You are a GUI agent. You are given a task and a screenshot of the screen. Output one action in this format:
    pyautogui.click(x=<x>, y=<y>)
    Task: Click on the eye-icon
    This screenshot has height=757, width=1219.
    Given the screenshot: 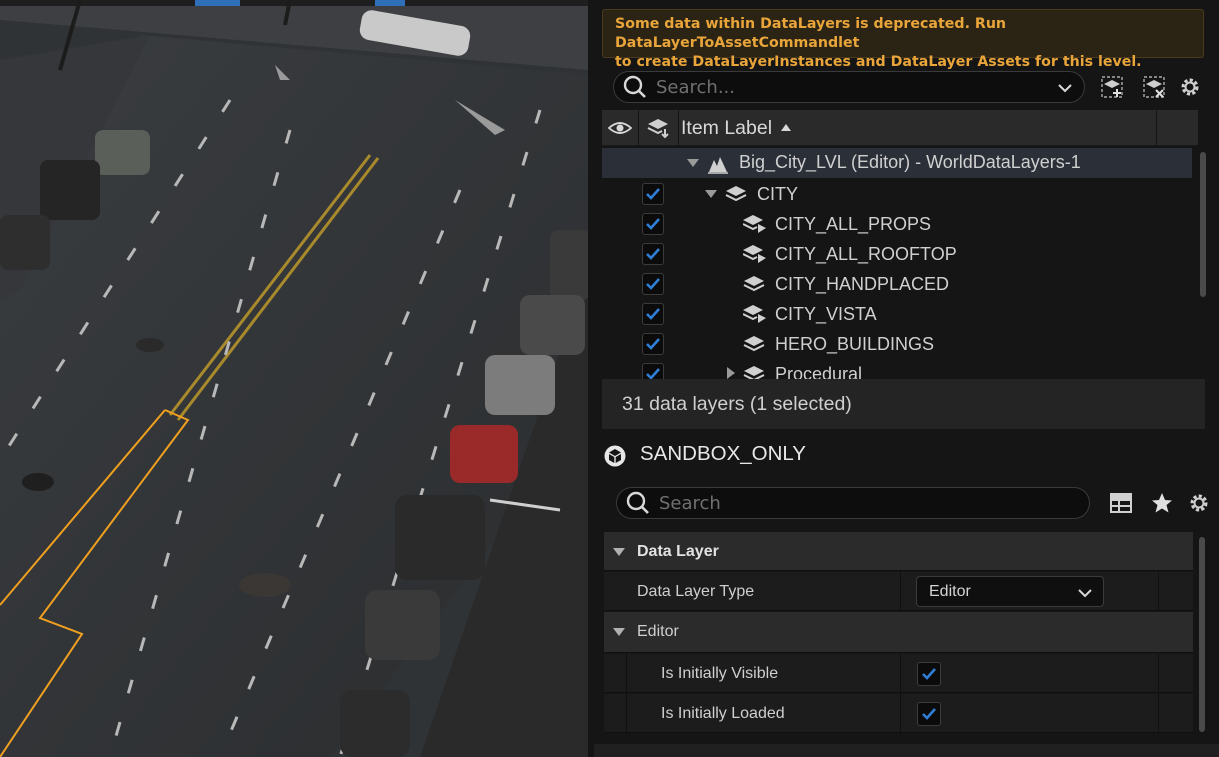 What is the action you would take?
    pyautogui.click(x=620, y=128)
    